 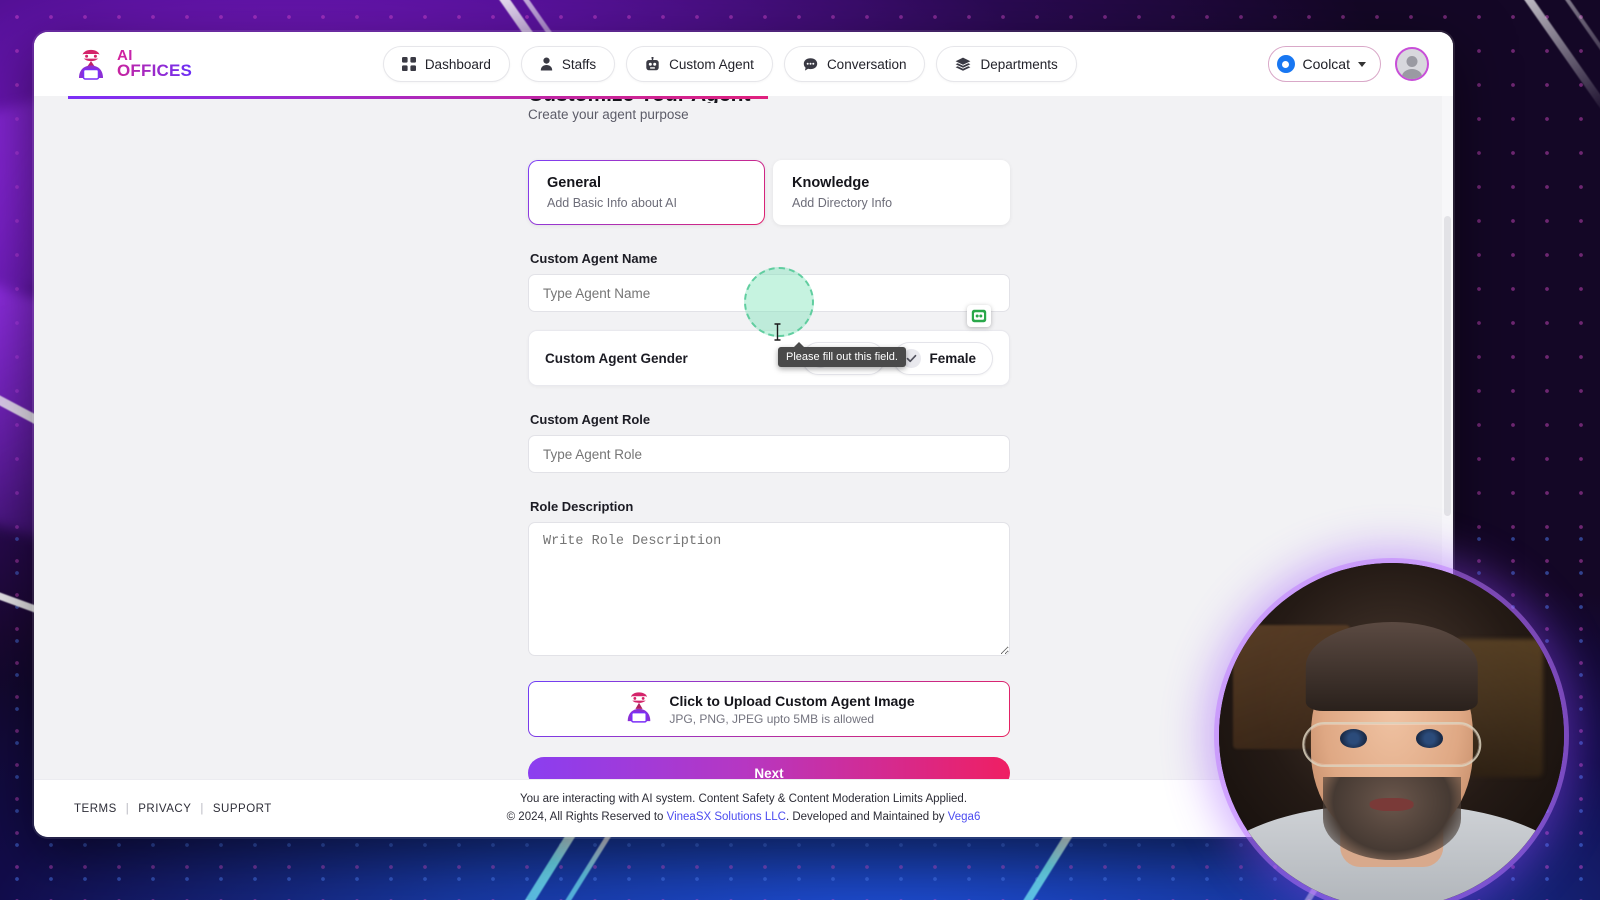 What do you see at coordinates (612, 203) in the screenshot?
I see `tab-subtitle: Add Basic Info about AI` at bounding box center [612, 203].